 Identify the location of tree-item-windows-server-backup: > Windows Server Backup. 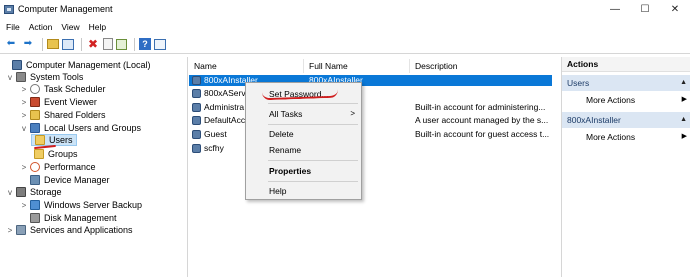
(81, 205).